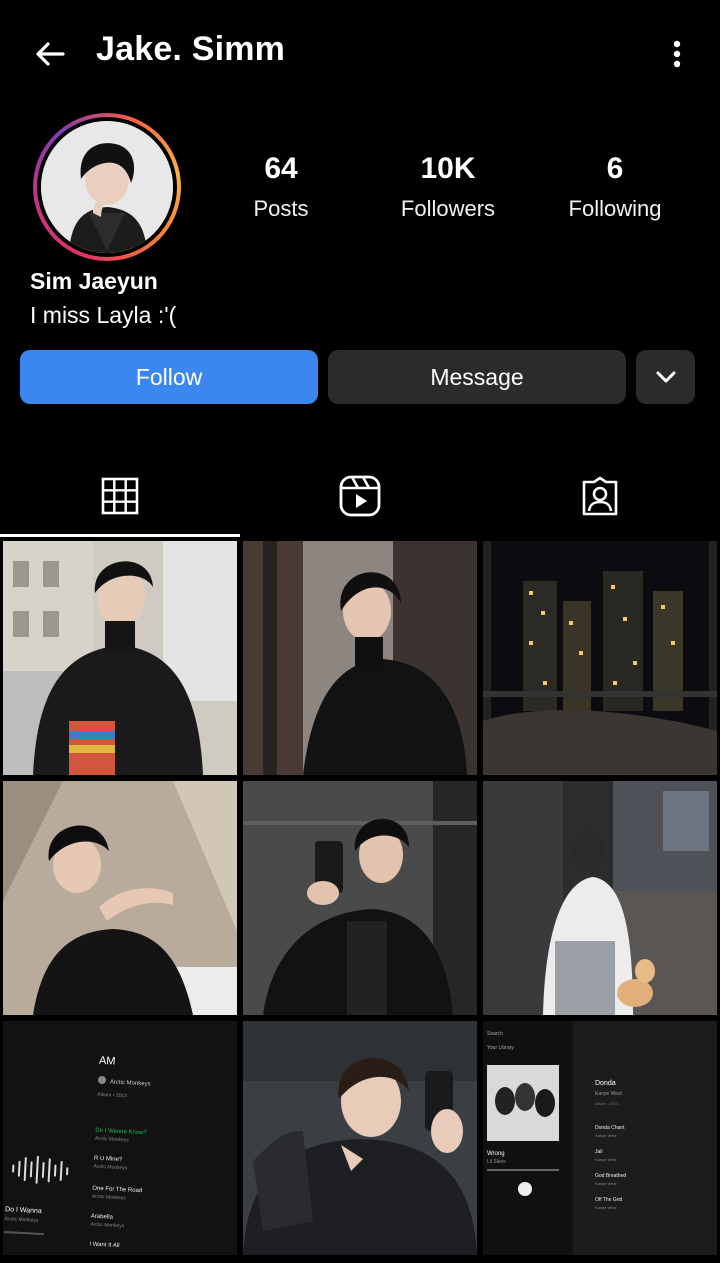 Image resolution: width=720 pixels, height=1263 pixels. I want to click on chevron-down-icon, so click(665, 377).